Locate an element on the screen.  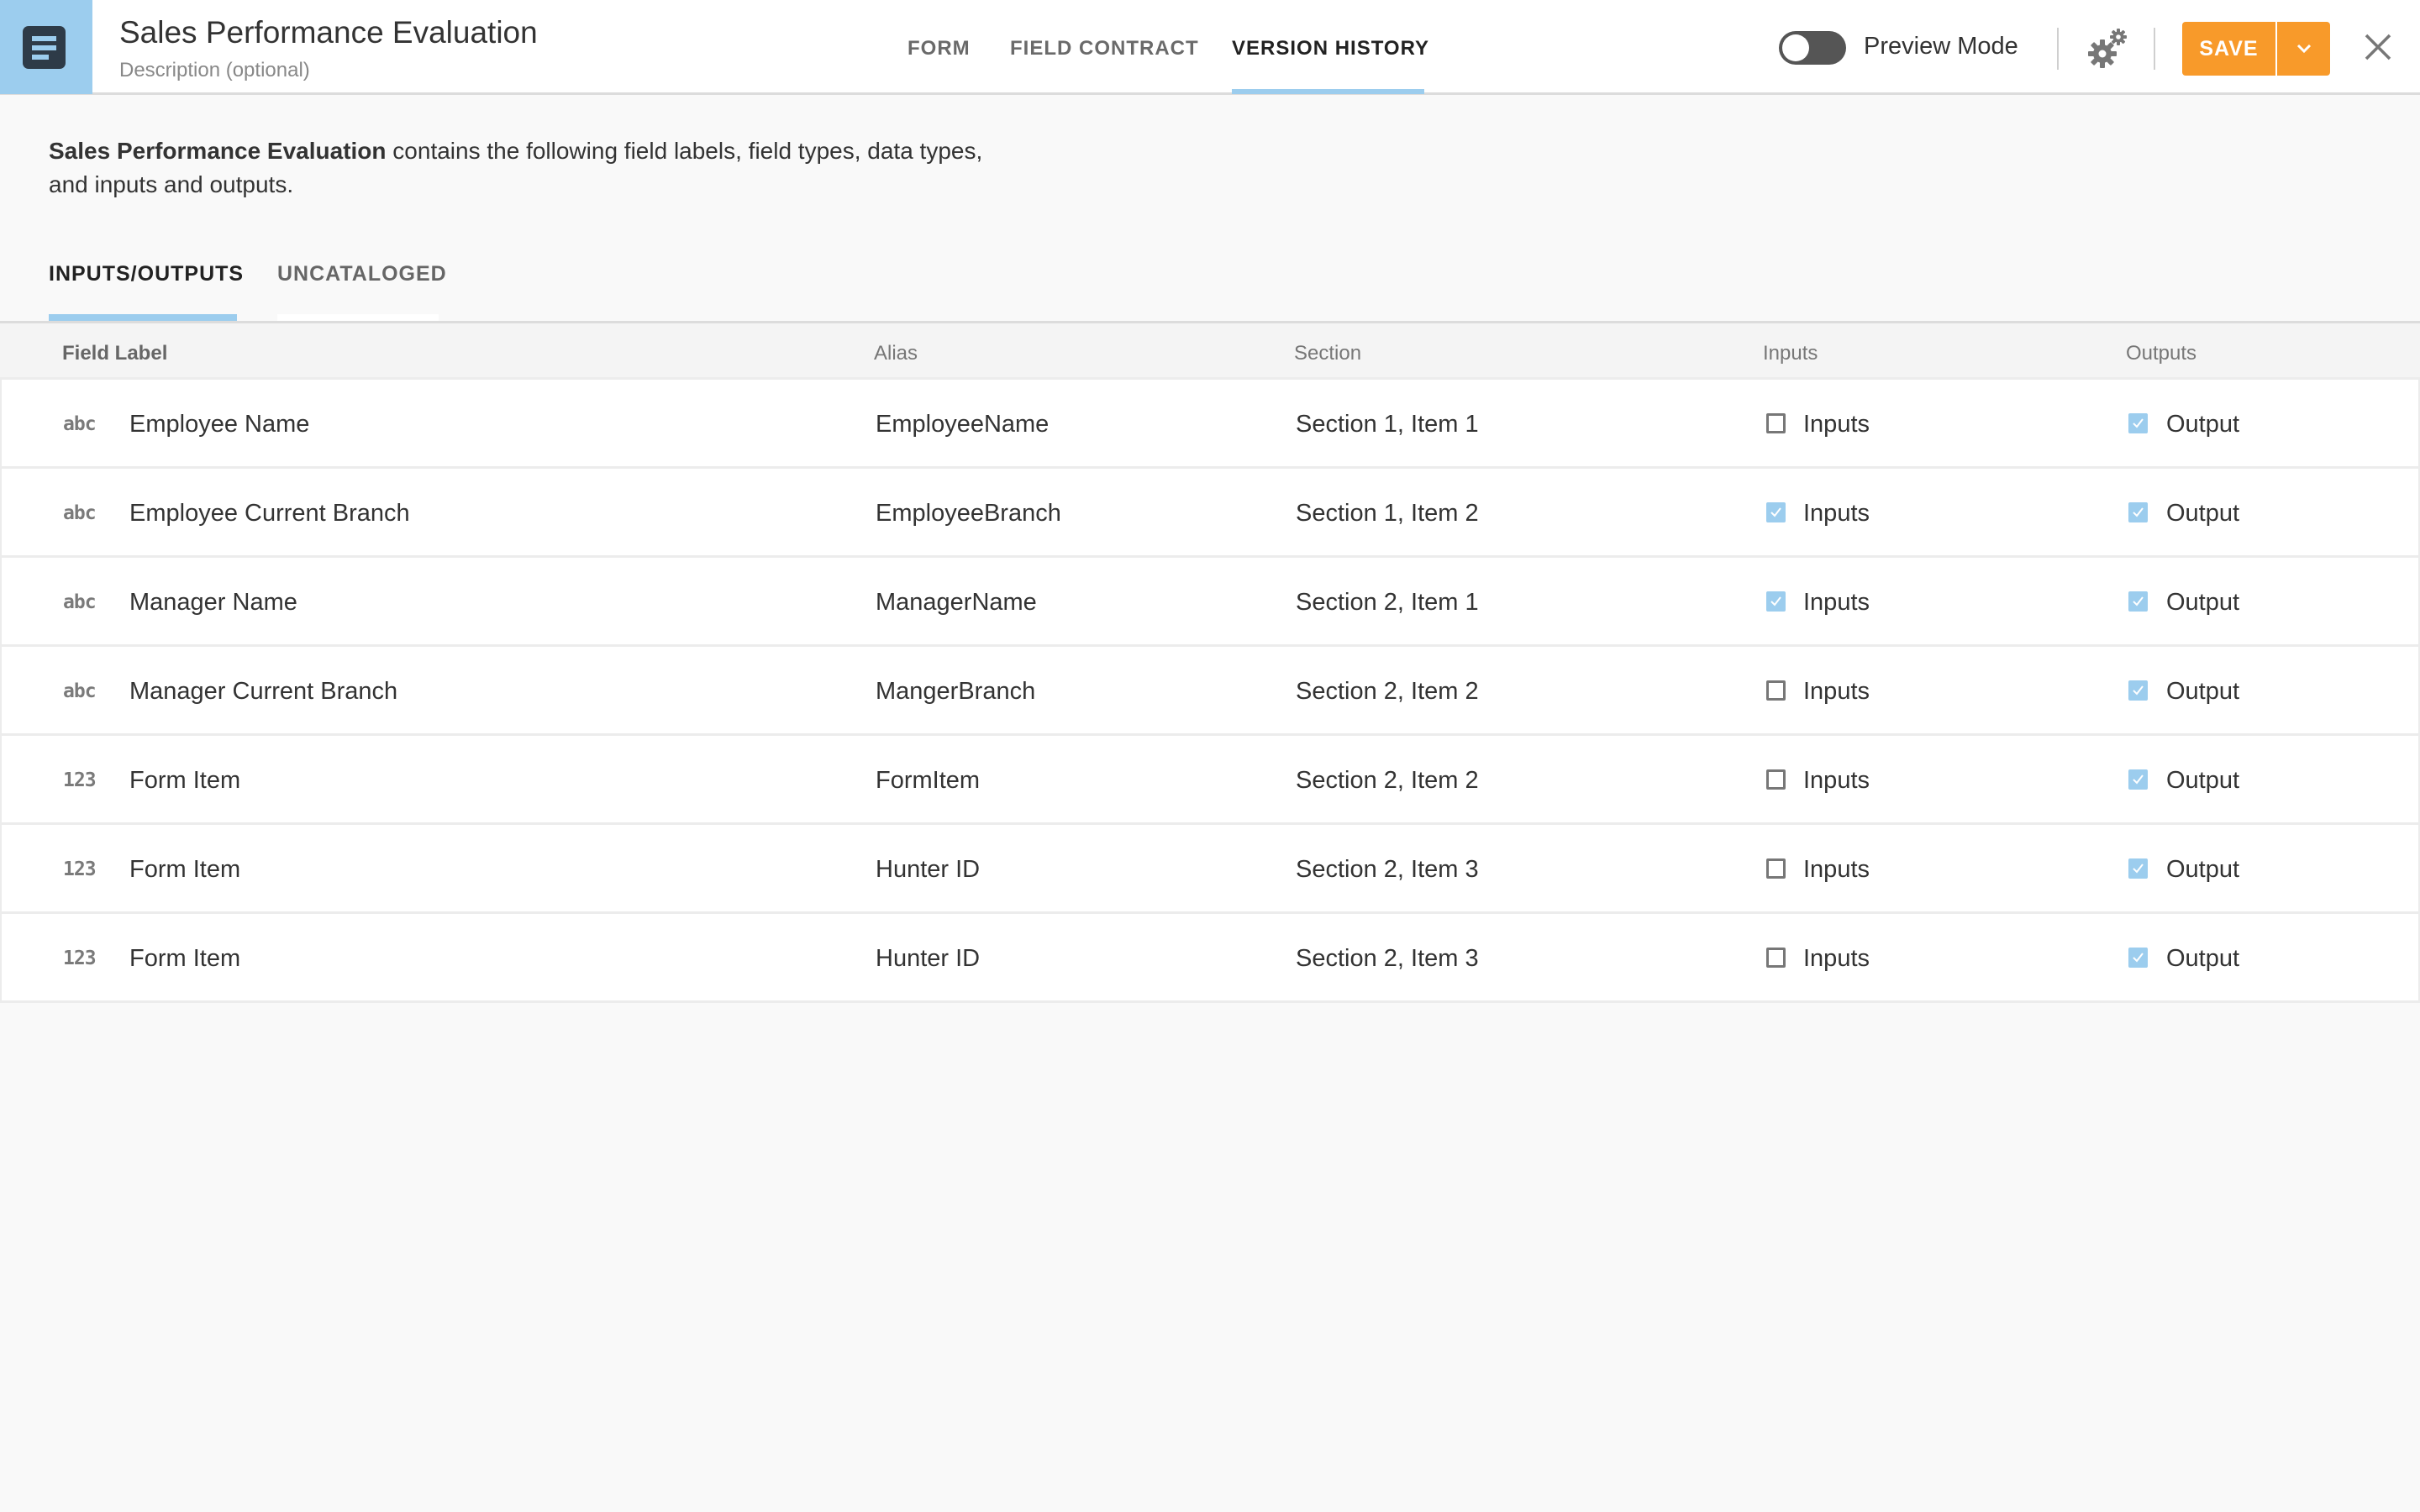
field-section: Section 2, Item 2 is located at coordinates (1387, 780).